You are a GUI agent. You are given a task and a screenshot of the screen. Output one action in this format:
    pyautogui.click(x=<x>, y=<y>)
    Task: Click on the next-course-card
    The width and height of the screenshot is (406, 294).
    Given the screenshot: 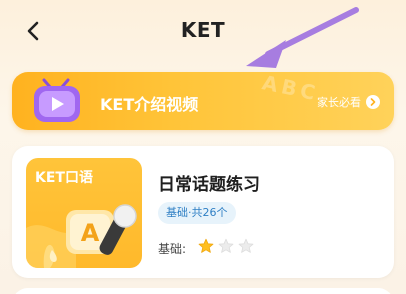 What is the action you would take?
    pyautogui.click(x=203, y=291)
    